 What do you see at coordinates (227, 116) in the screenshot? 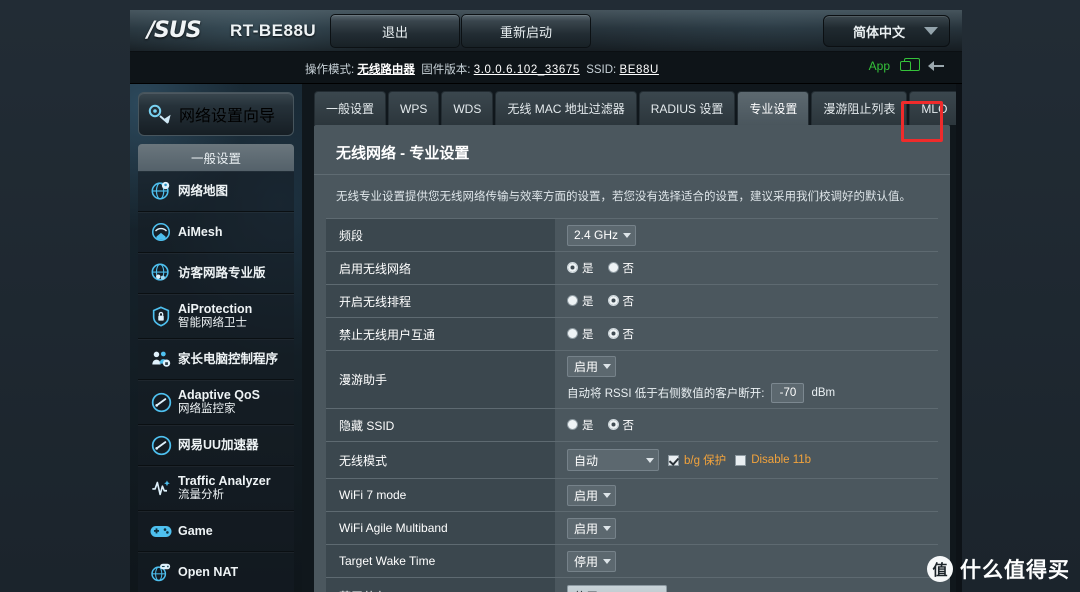
I see `sidebar-item-setup-wizard-label: 网络设置向导` at bounding box center [227, 116].